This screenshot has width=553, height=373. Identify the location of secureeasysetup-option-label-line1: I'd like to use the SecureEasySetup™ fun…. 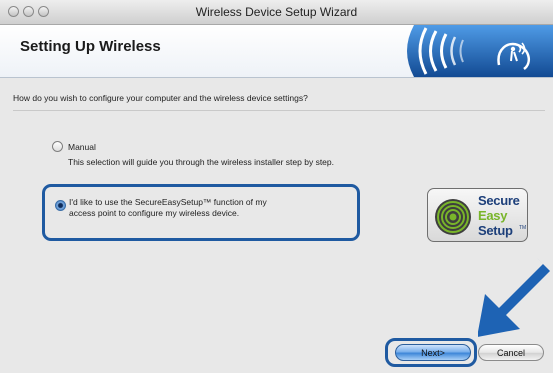
(168, 202).